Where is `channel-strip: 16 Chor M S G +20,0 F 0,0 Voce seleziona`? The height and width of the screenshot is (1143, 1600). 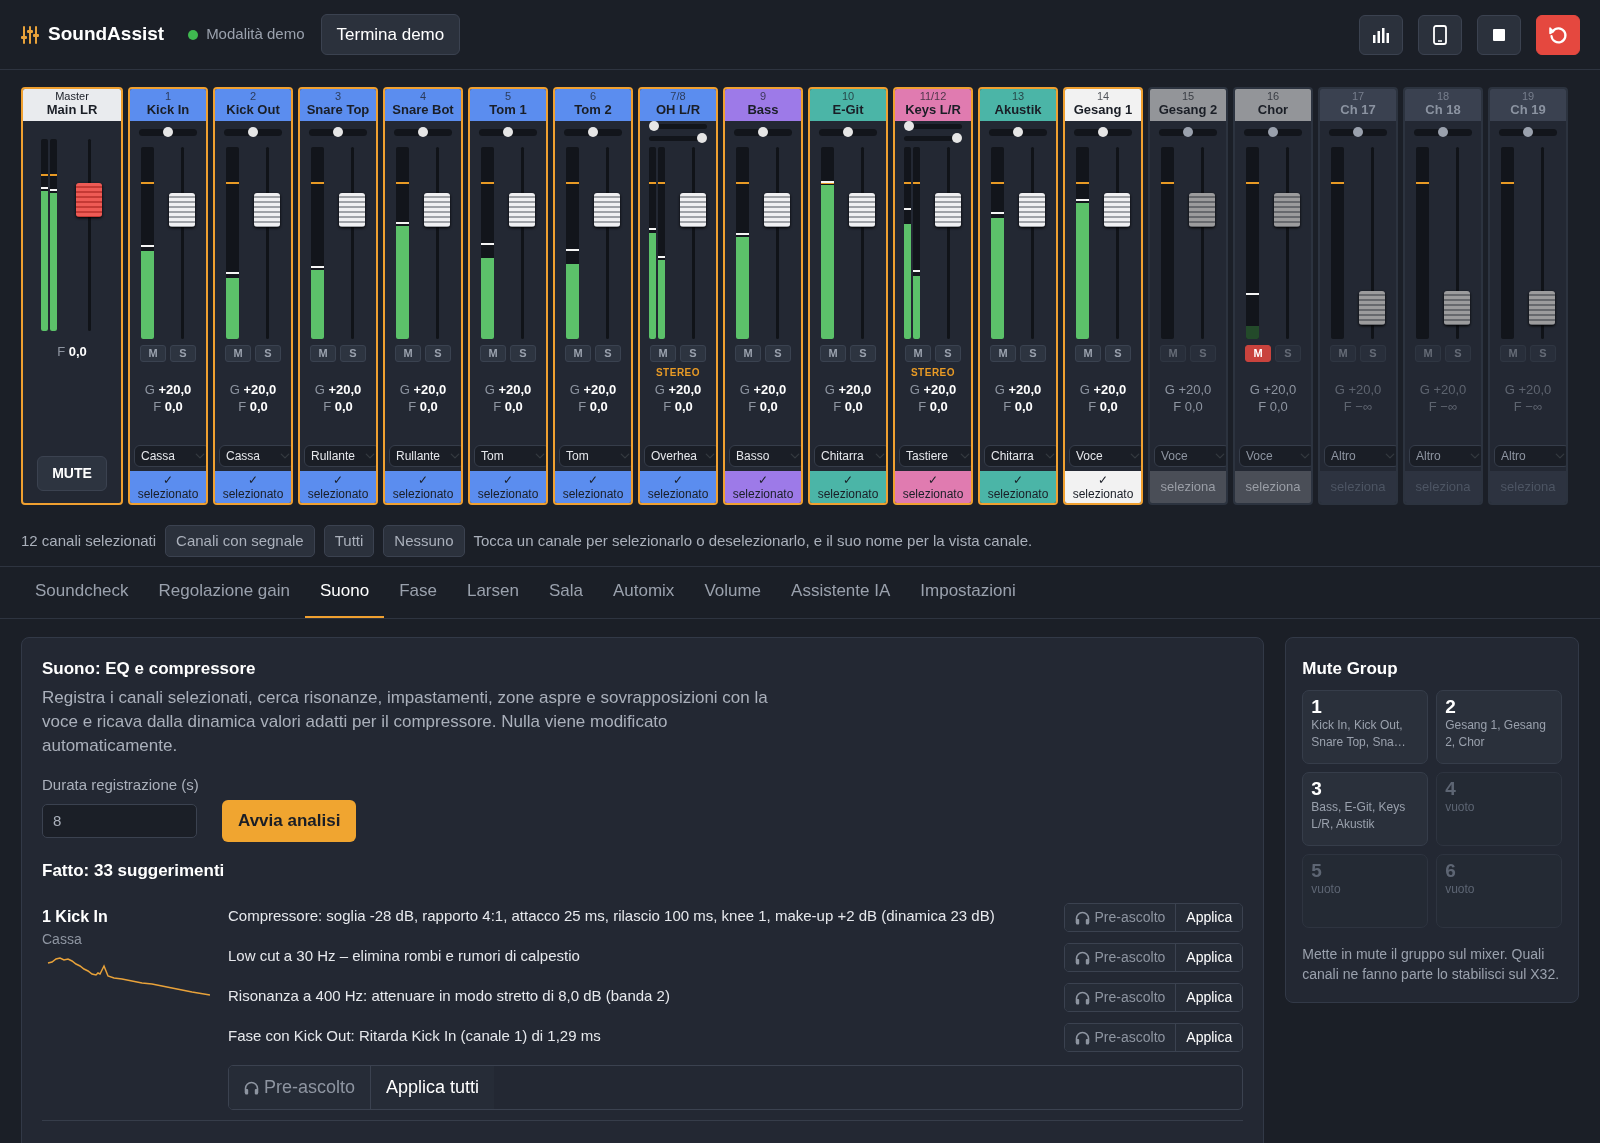
channel-strip: 16 Chor M S G +20,0 F 0,0 Voce seleziona is located at coordinates (1273, 296).